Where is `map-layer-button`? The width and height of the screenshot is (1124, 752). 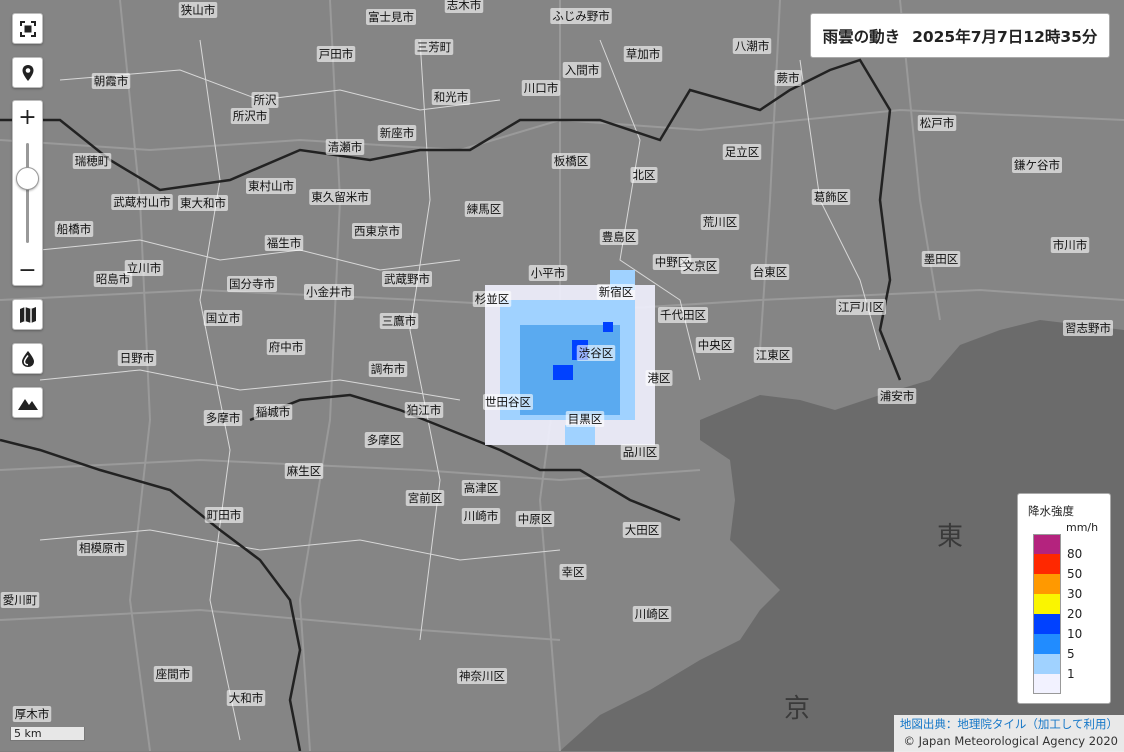
map-layer-button is located at coordinates (27, 314).